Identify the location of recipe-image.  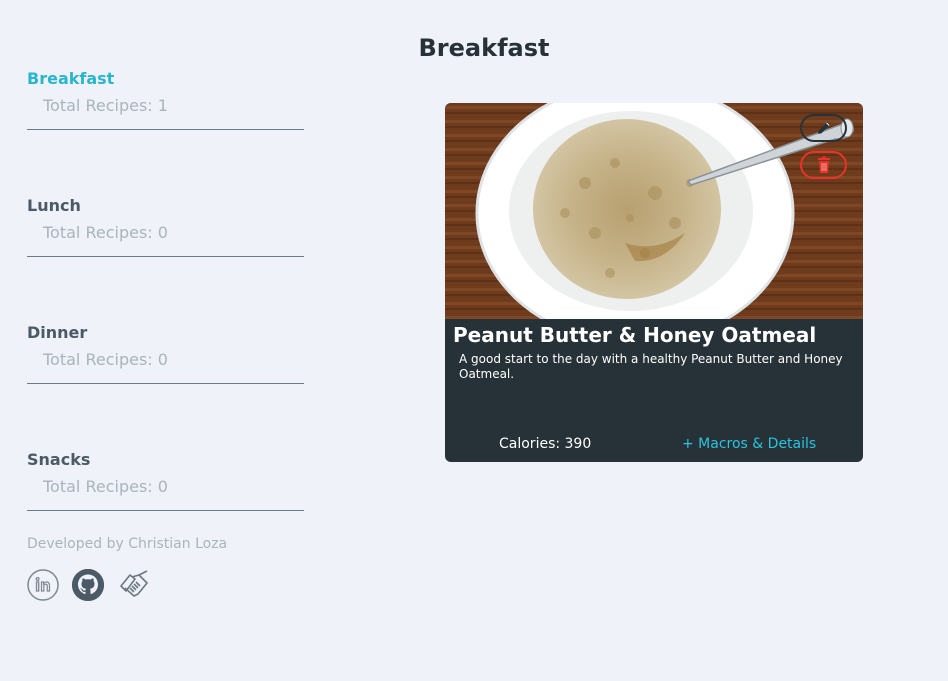
(654, 211).